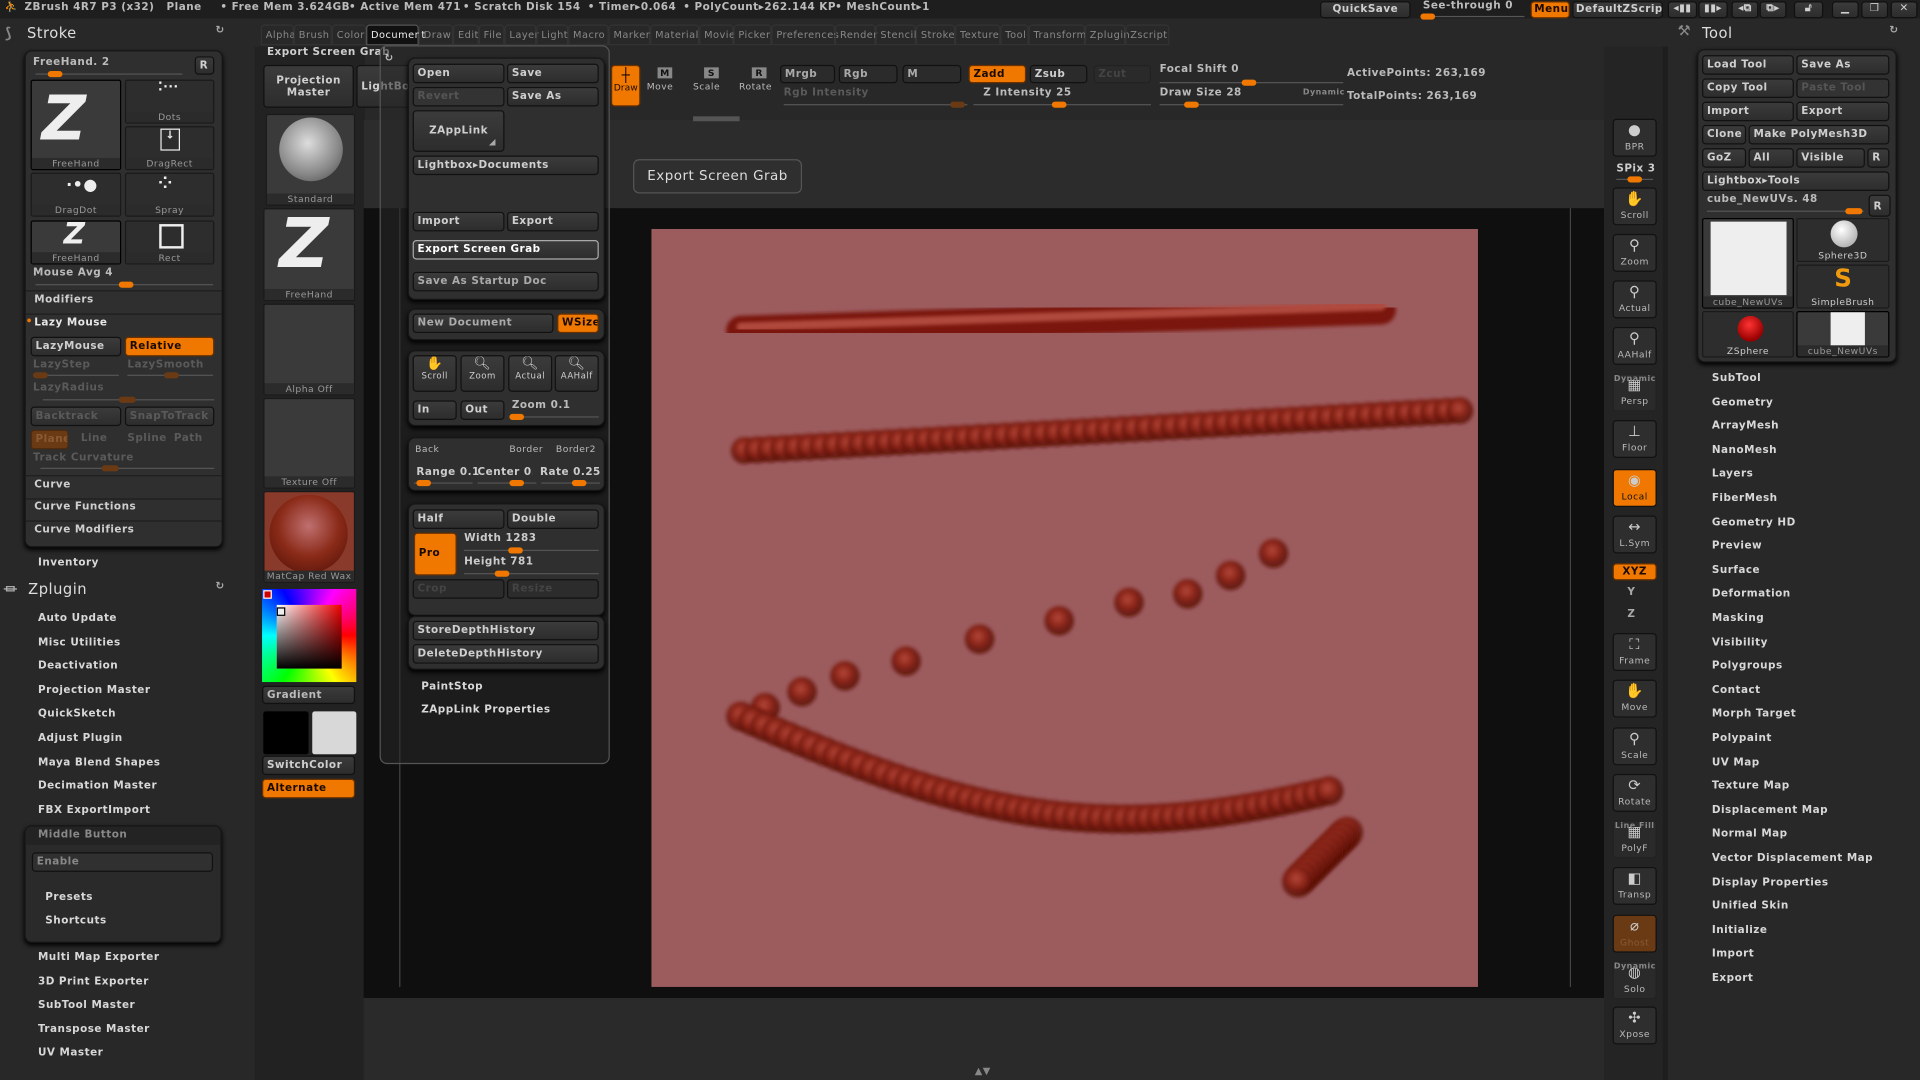 The image size is (1920, 1080). I want to click on brush-thumb: Standard, so click(310, 159).